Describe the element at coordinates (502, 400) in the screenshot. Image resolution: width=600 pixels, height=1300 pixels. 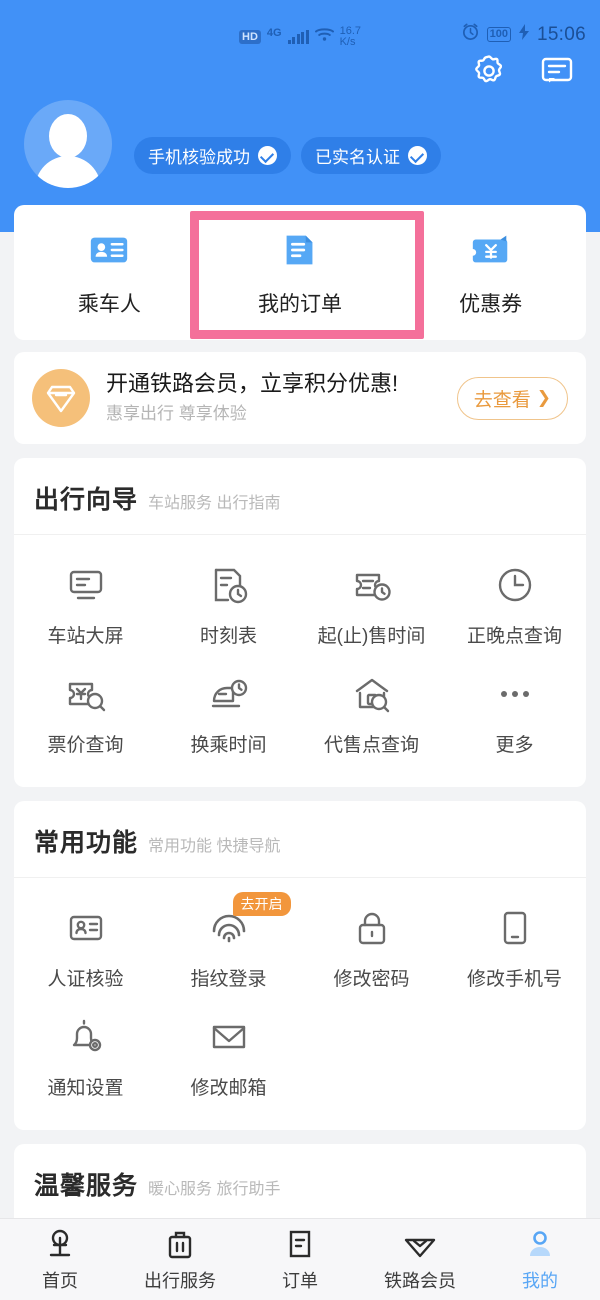
I see `member-view-button-label: 去查看` at that location.